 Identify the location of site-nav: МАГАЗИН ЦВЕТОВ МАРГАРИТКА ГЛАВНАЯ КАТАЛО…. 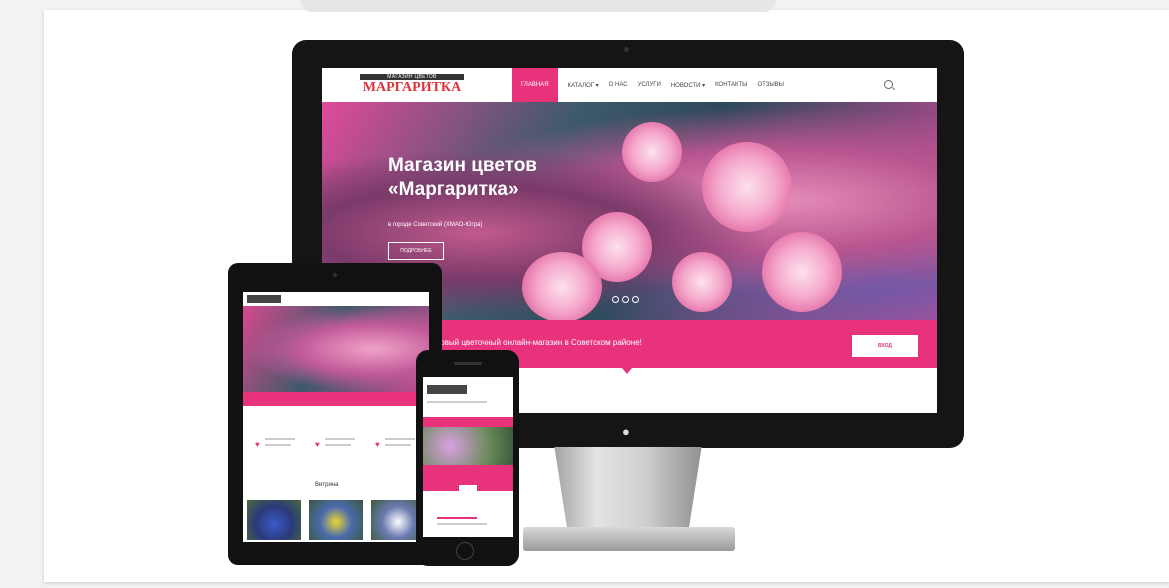
(629, 85).